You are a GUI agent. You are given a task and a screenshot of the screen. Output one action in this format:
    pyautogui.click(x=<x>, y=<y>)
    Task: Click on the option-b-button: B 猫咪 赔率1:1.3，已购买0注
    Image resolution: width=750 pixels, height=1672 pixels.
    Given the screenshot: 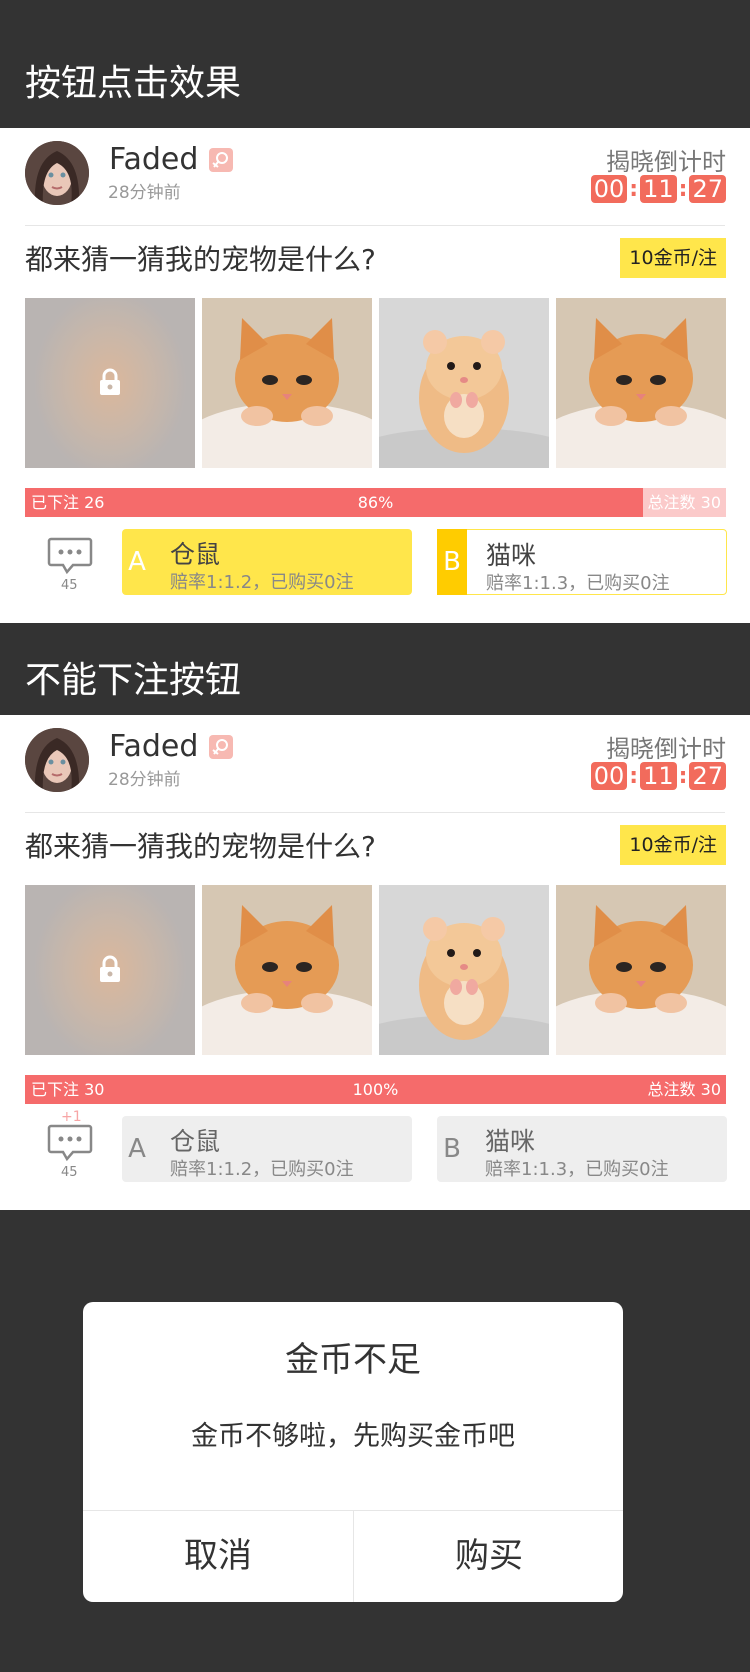 What is the action you would take?
    pyautogui.click(x=582, y=562)
    